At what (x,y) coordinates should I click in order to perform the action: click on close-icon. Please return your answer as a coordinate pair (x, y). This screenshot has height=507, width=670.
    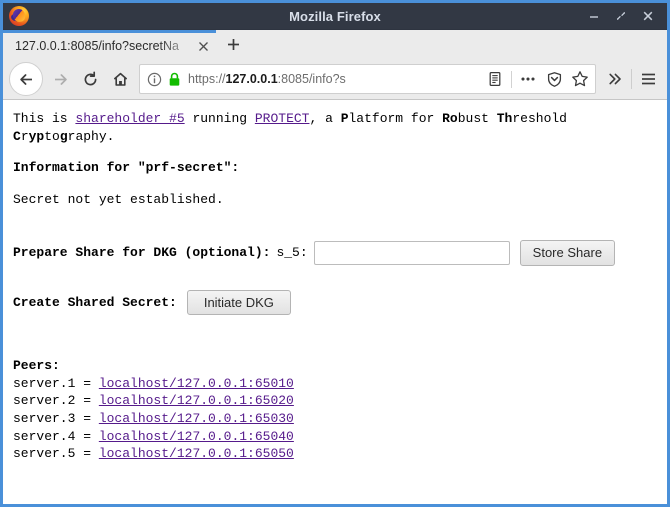
    Looking at the image, I should click on (648, 16).